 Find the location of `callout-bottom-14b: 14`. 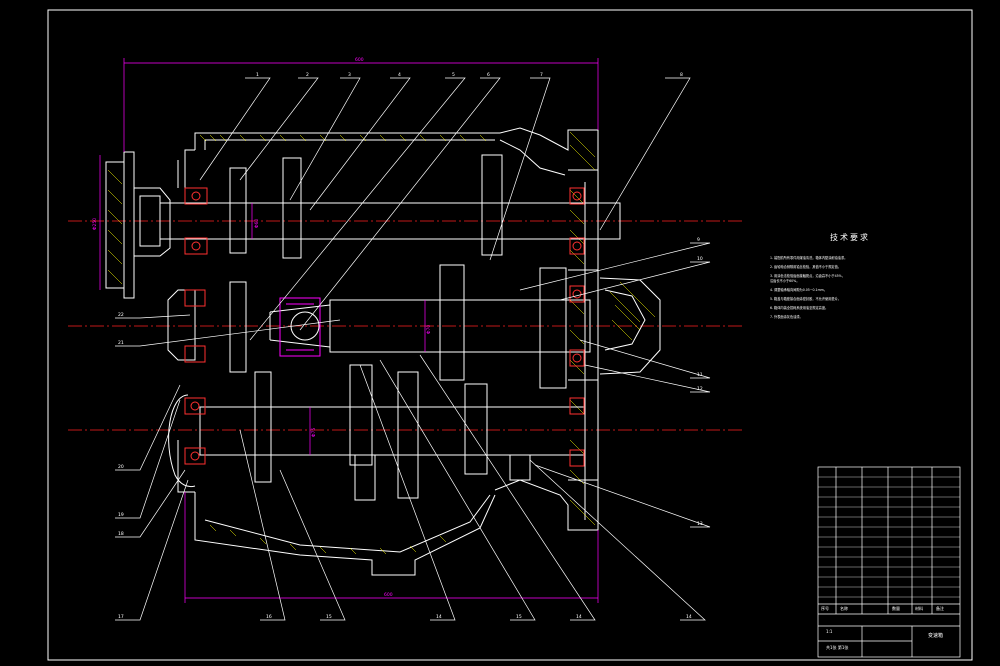

callout-bottom-14b: 14 is located at coordinates (579, 617).